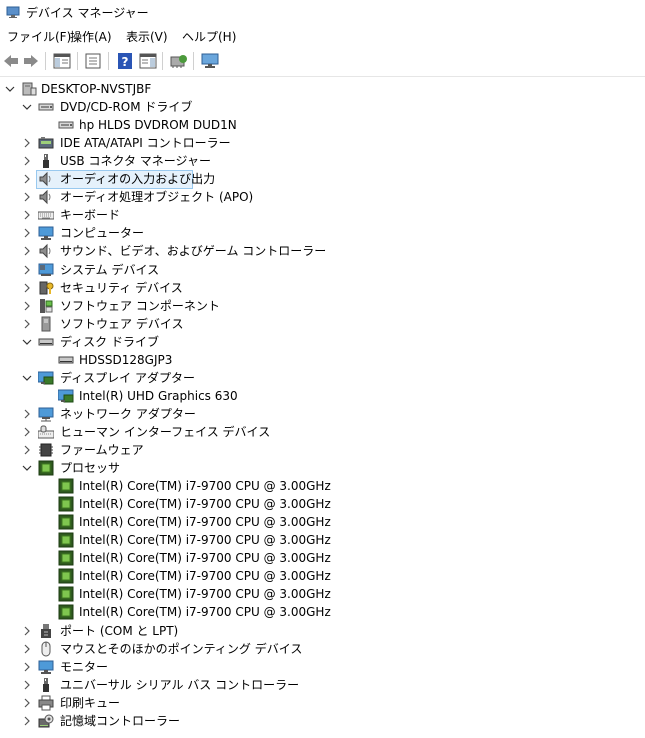  What do you see at coordinates (90, 468) in the screenshot?
I see `tree-item-label: プロセッサ` at bounding box center [90, 468].